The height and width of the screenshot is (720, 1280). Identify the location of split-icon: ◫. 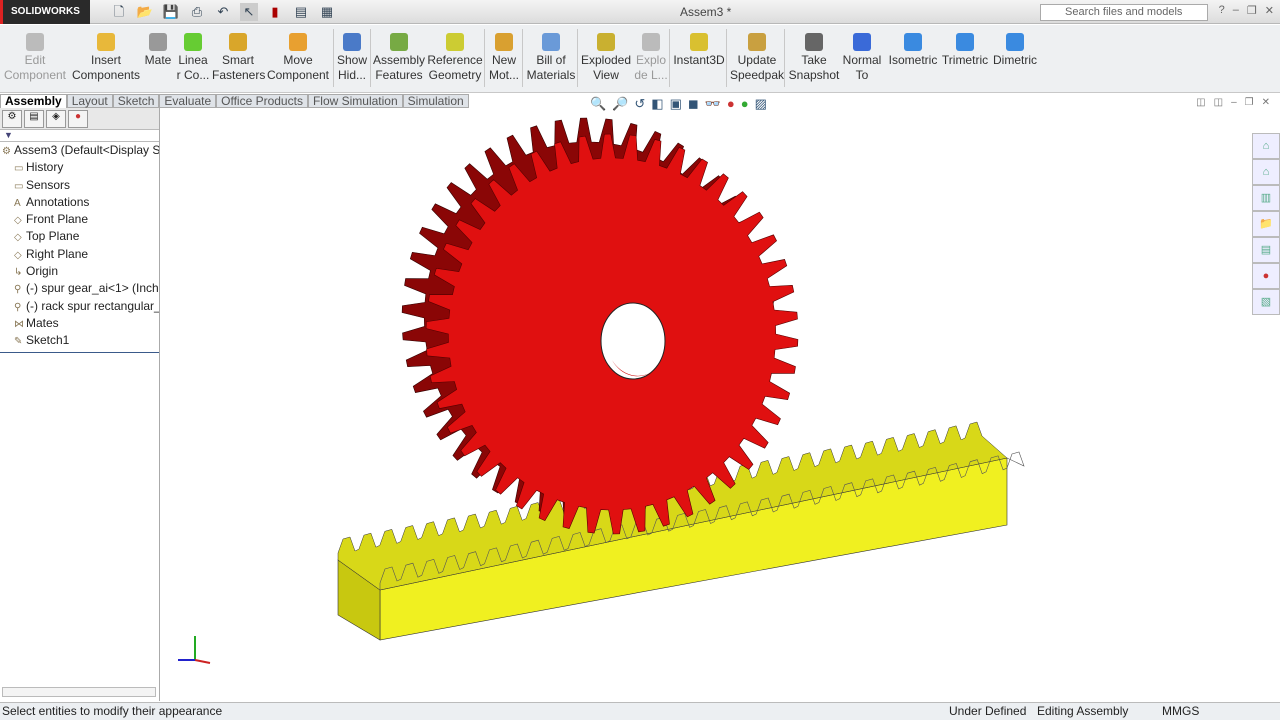
(1200, 102).